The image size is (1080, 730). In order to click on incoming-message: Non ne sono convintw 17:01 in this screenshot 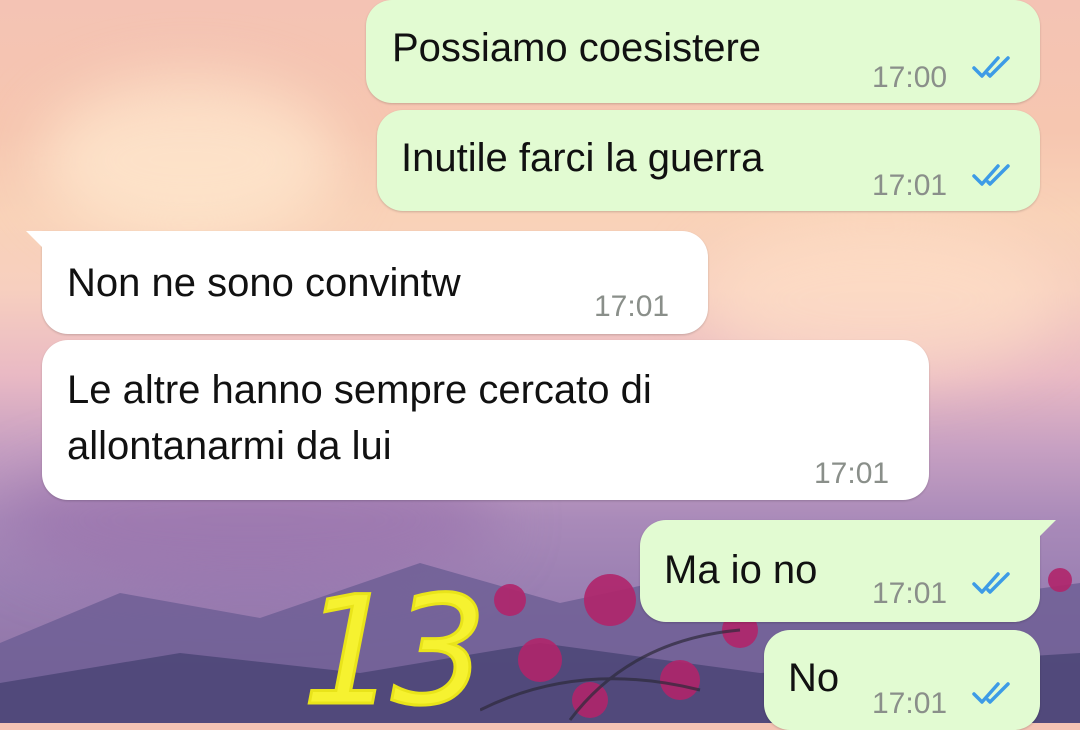, I will do `click(367, 282)`.